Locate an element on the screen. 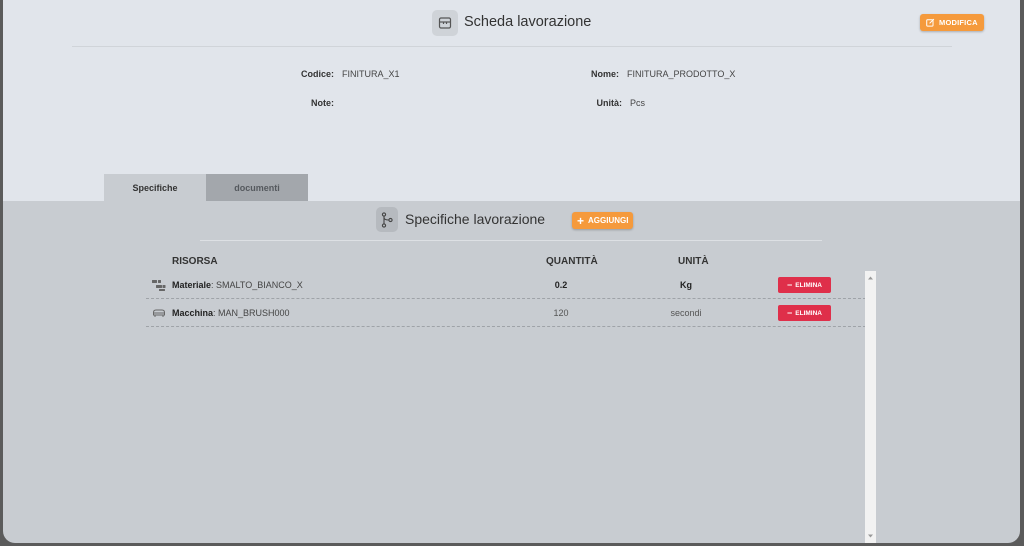  nome-label: Nome: is located at coordinates (604, 74).